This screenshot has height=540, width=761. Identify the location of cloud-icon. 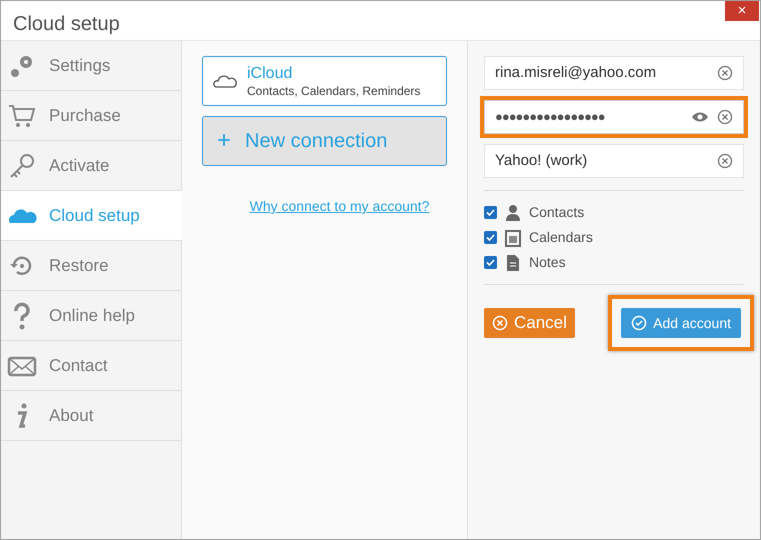
(225, 81).